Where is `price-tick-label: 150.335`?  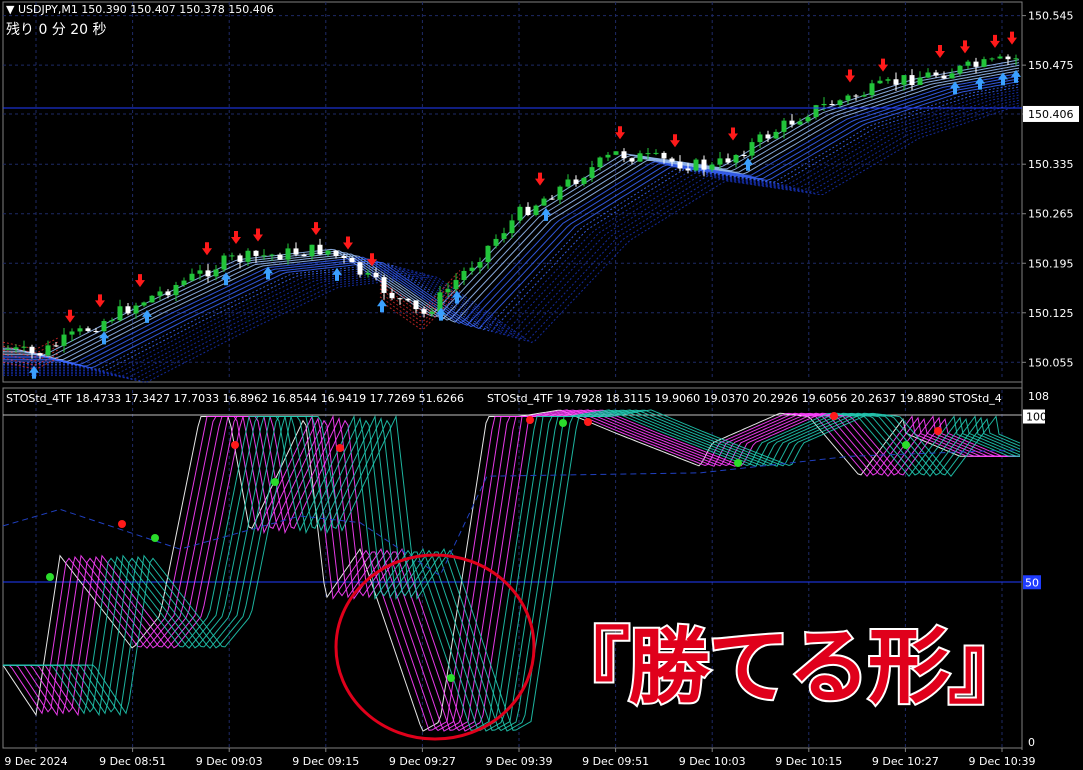
price-tick-label: 150.335 is located at coordinates (1051, 164).